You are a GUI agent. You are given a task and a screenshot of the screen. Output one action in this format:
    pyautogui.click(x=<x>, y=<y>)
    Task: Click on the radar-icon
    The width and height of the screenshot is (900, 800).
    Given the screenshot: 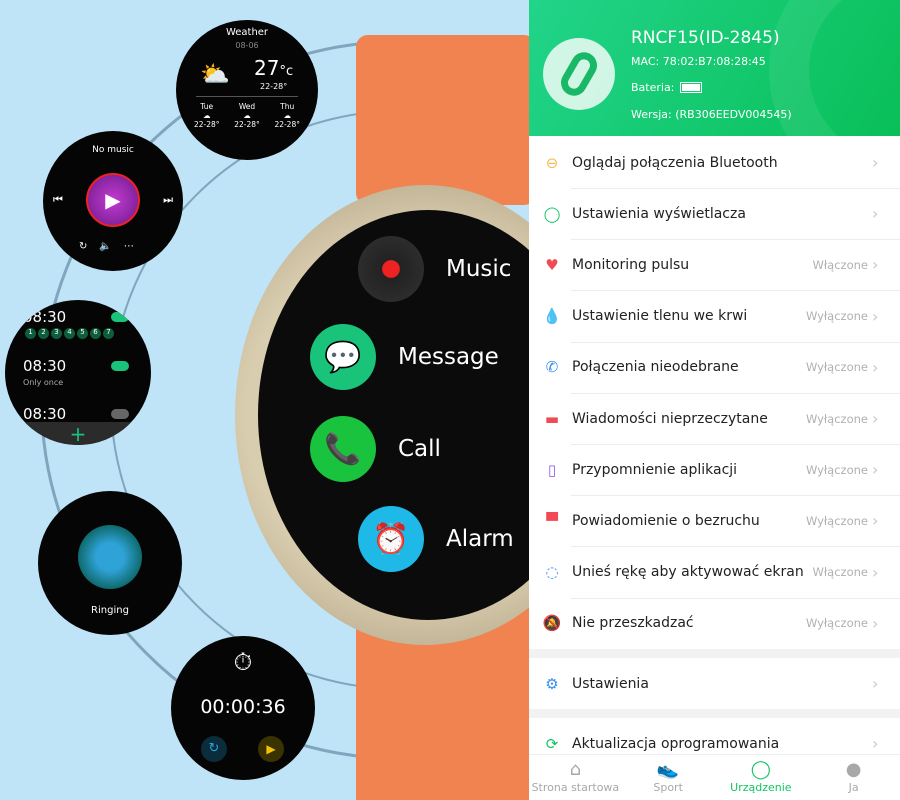 What is the action you would take?
    pyautogui.click(x=110, y=557)
    